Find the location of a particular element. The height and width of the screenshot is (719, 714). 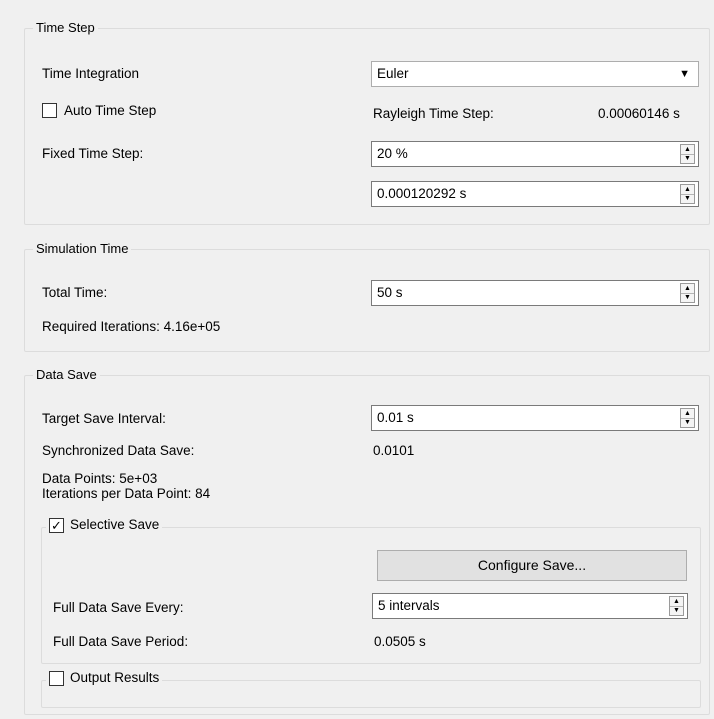

auto-time-step-checkbox is located at coordinates (49, 110).